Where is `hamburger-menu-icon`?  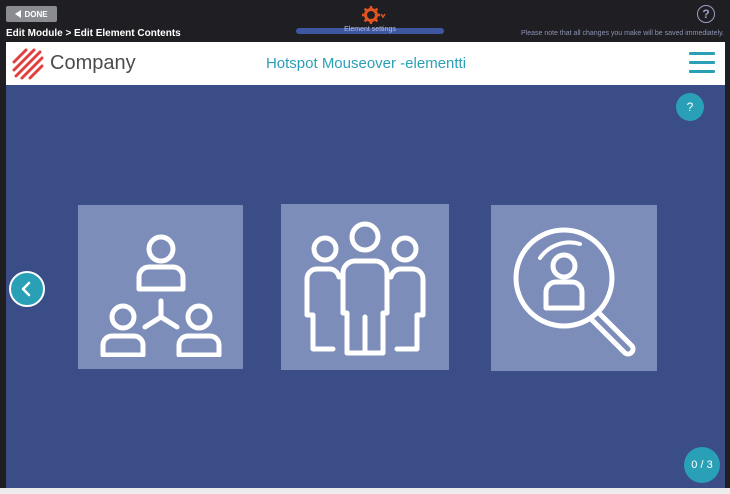
hamburger-menu-icon is located at coordinates (702, 63).